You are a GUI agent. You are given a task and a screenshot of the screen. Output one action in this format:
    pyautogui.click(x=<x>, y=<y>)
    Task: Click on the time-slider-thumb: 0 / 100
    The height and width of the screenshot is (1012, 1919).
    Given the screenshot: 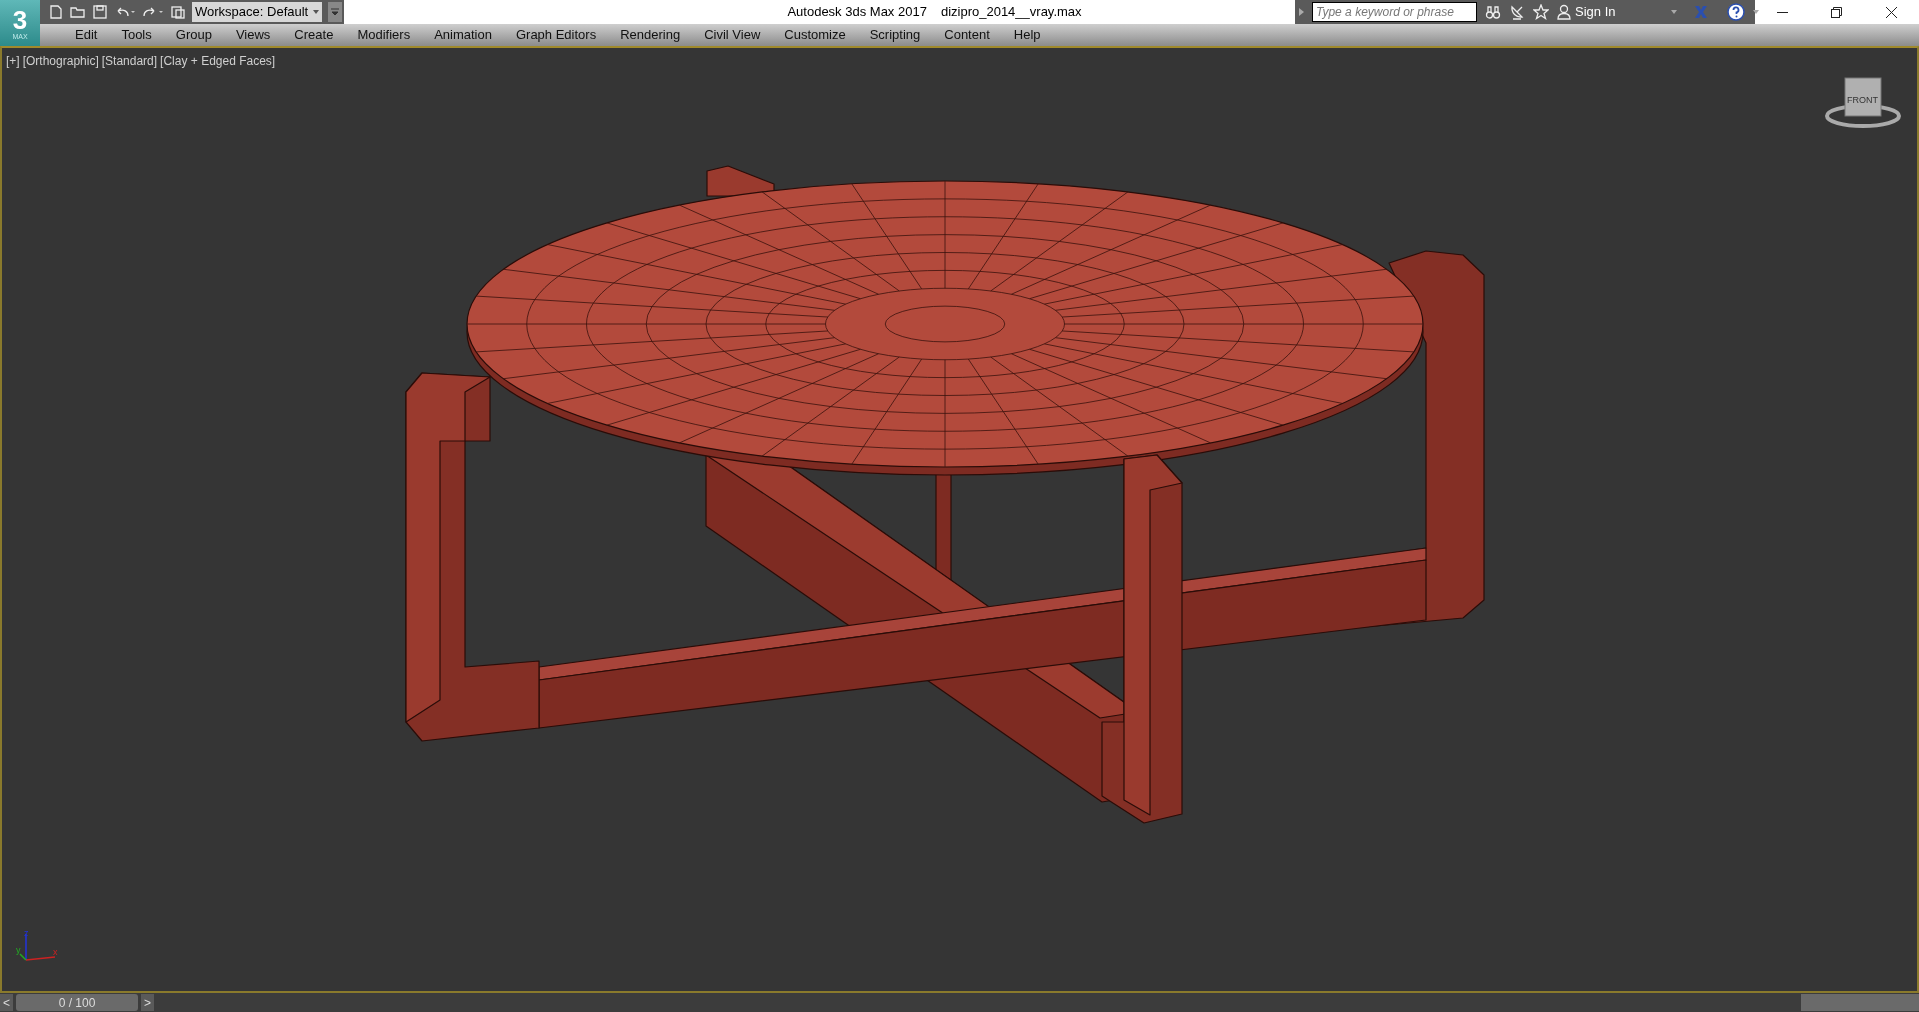 What is the action you would take?
    pyautogui.click(x=77, y=1002)
    